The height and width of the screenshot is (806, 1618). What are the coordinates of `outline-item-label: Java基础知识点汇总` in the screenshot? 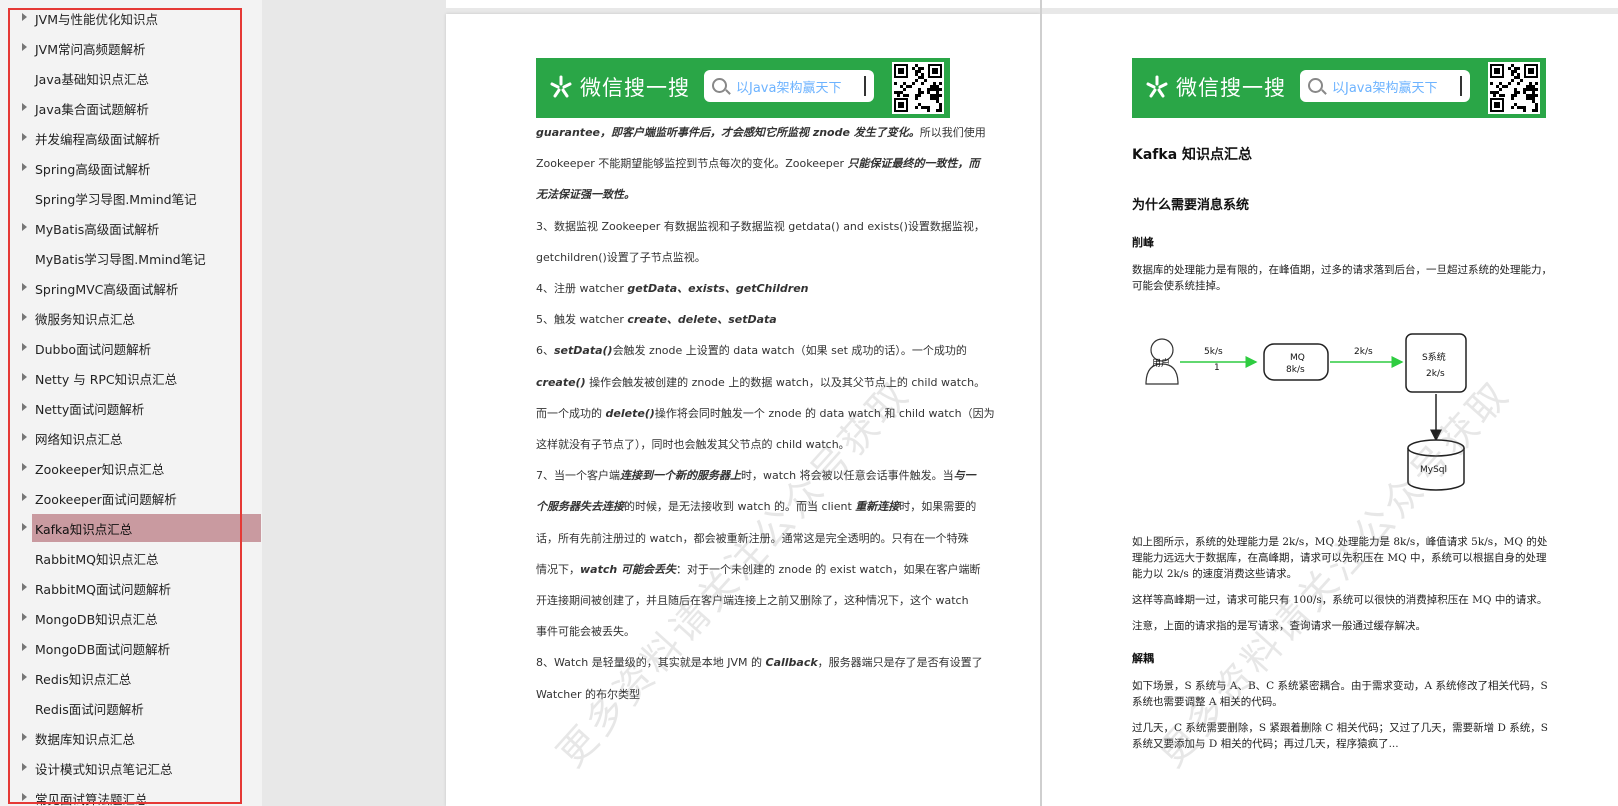 It's located at (92, 79).